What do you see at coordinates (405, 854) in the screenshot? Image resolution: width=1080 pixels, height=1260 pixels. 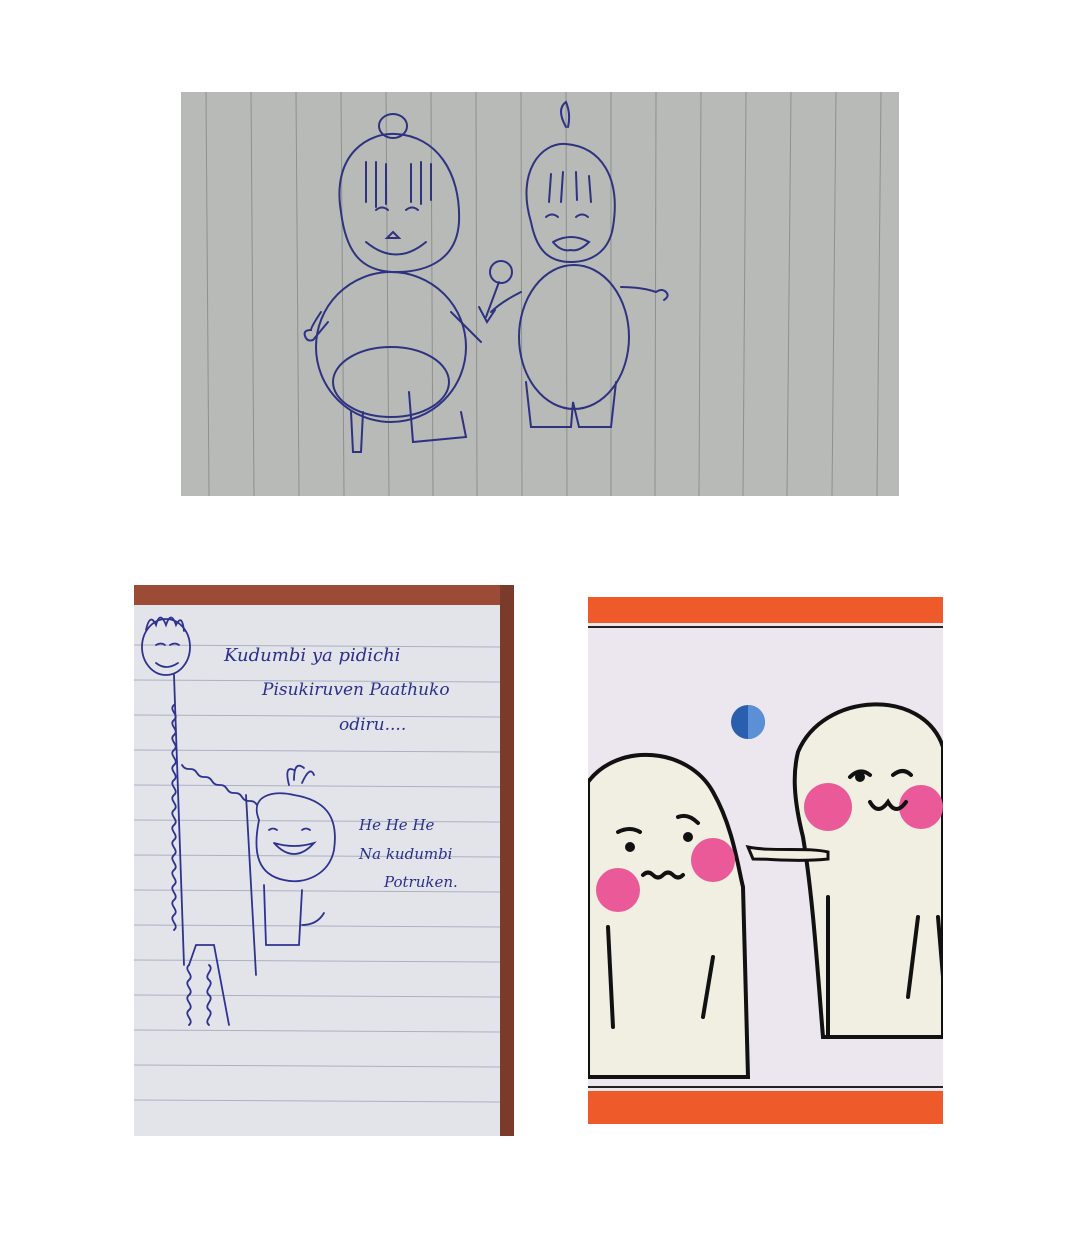 I see `handwriting-line-5: Na kudumbi` at bounding box center [405, 854].